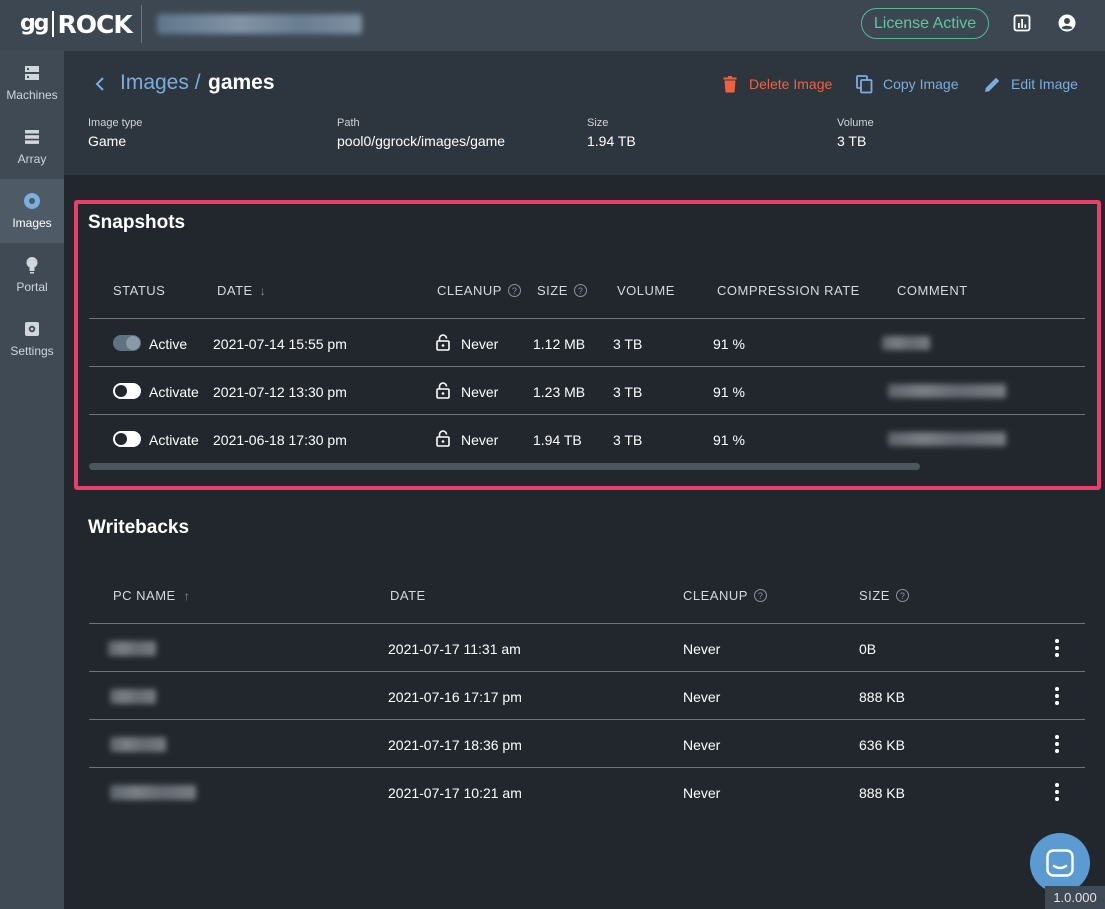  I want to click on edit-image-button: Edit Image, so click(1030, 84).